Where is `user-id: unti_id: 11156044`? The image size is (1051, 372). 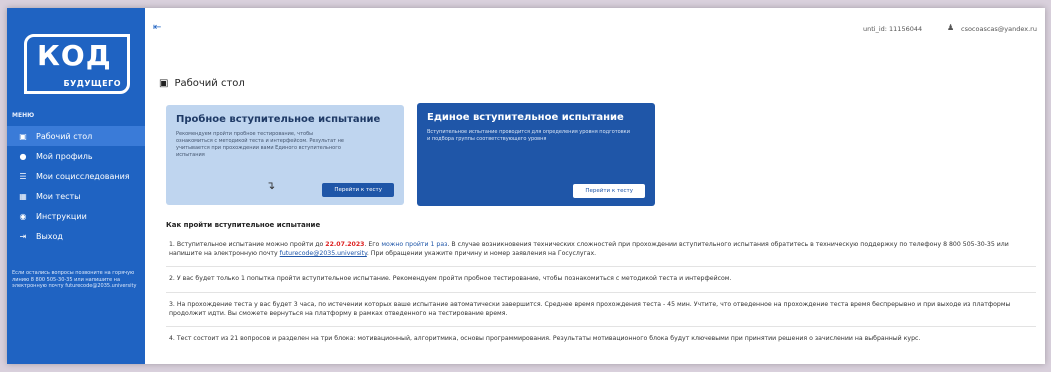 user-id: unti_id: 11156044 is located at coordinates (893, 29).